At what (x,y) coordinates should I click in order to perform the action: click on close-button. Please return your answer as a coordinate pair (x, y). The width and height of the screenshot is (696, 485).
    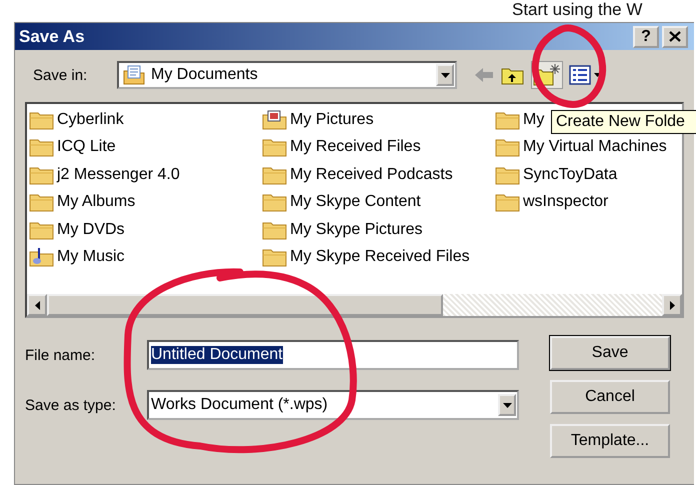
    Looking at the image, I should click on (675, 37).